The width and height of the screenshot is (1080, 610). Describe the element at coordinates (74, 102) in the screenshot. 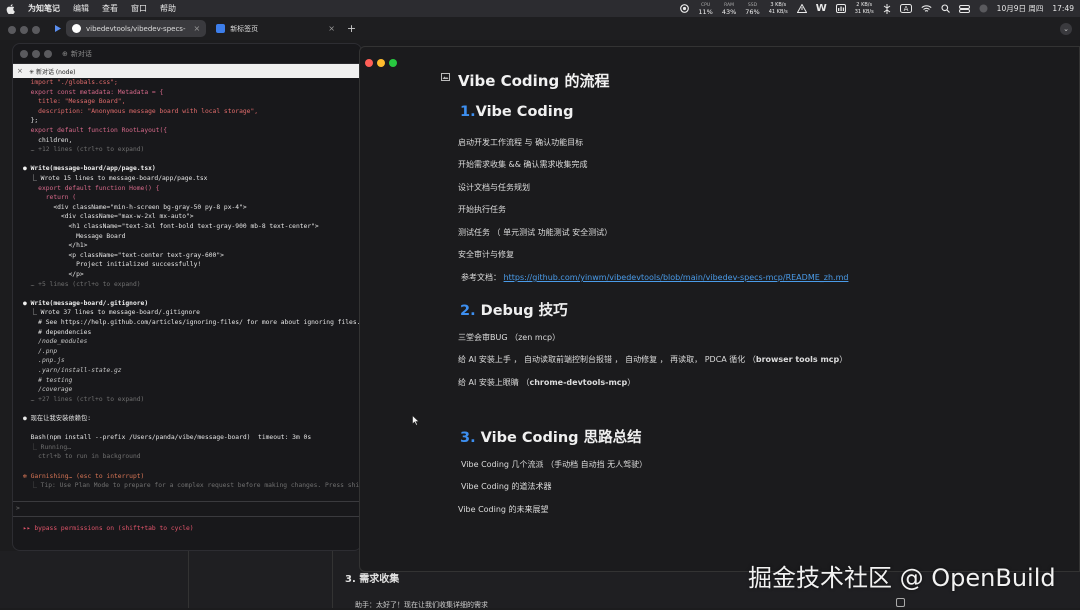

I see `terminal-line: title: "Message Board",` at that location.